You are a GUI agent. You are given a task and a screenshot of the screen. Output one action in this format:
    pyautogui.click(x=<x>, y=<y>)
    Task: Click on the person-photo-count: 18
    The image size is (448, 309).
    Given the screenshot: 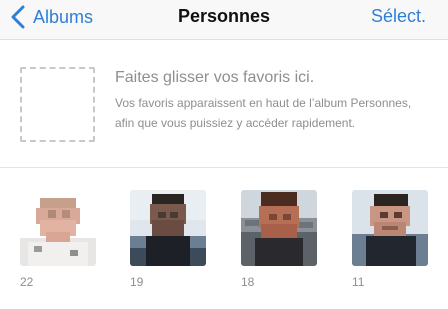 What is the action you would take?
    pyautogui.click(x=248, y=282)
    